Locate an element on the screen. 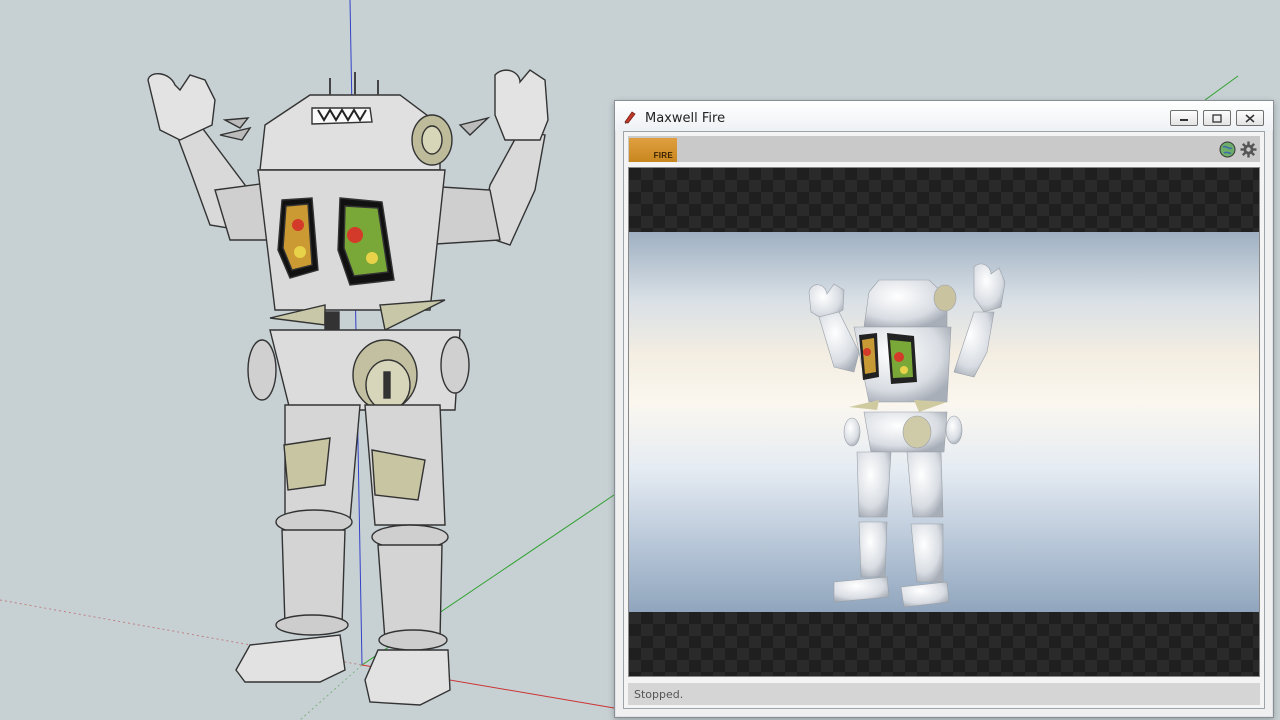 Image resolution: width=1280 pixels, height=720 pixels. close-icon is located at coordinates (1250, 118).